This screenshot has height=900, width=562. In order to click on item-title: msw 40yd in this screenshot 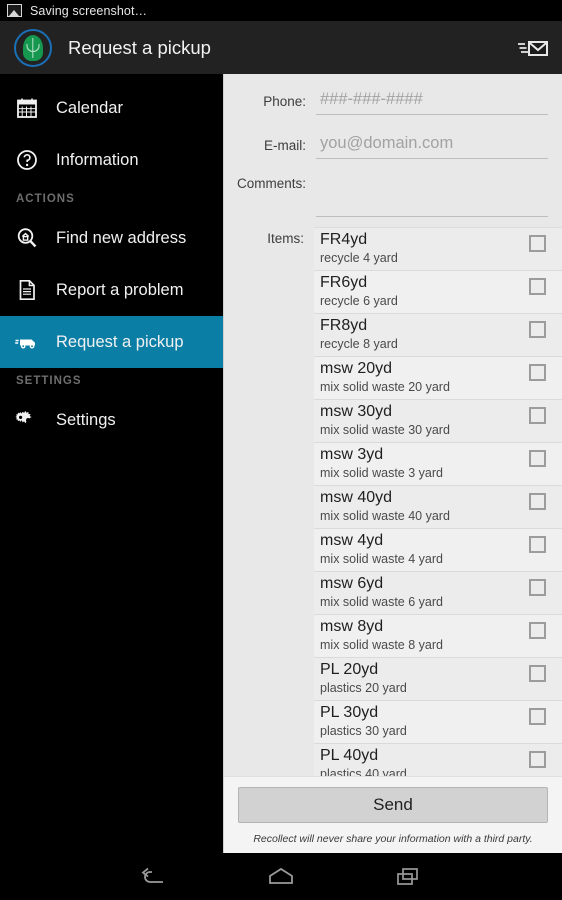, I will do `click(356, 497)`.